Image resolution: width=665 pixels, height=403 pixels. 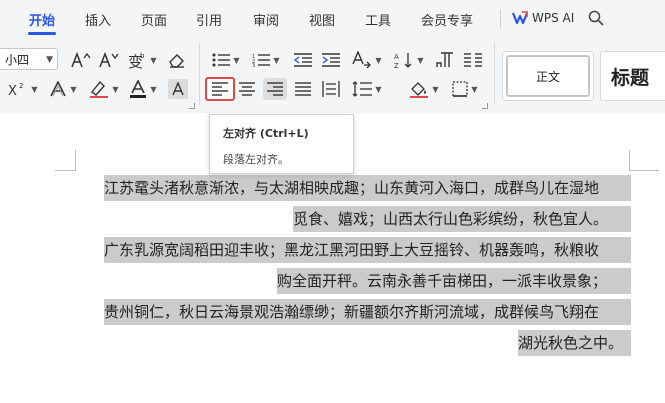 I want to click on numbered-list-button: 1 2 3 ▼, so click(x=266, y=60).